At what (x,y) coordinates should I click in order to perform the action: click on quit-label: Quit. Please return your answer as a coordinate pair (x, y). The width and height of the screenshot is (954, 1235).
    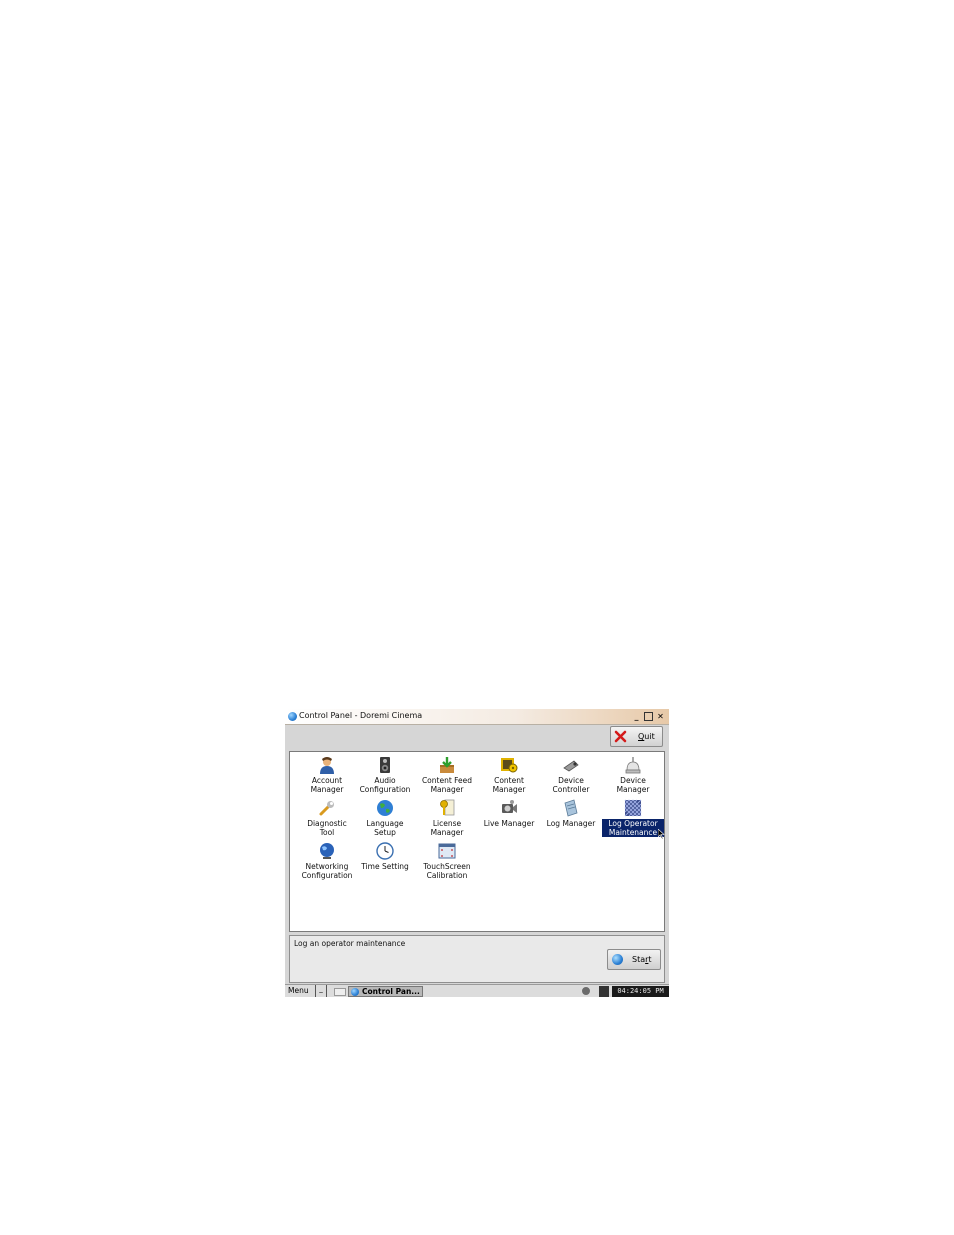
    Looking at the image, I should click on (646, 736).